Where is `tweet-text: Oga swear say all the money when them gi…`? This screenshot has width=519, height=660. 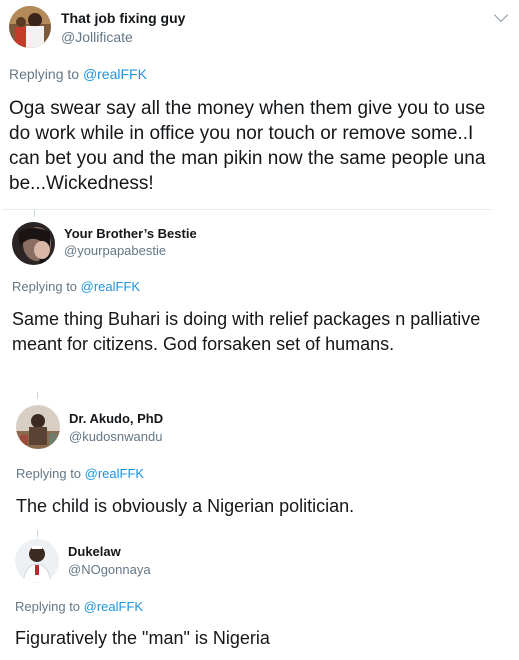
tweet-text: Oga swear say all the money when them gi… is located at coordinates (247, 146).